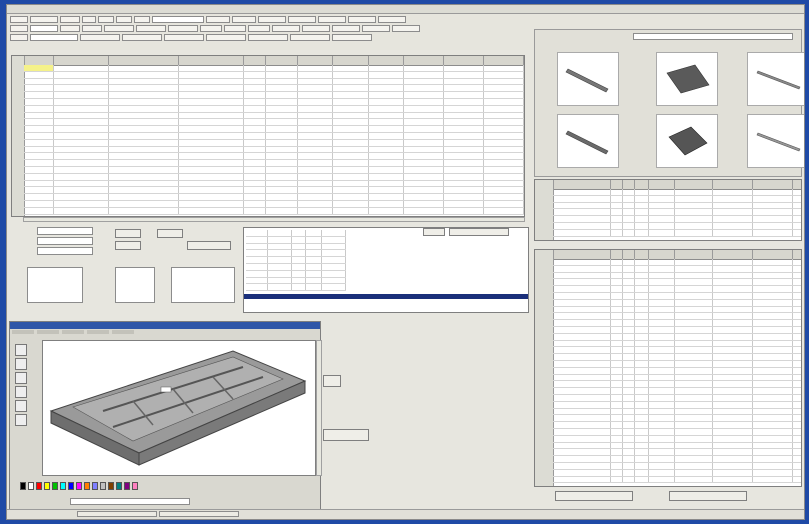  Describe the element at coordinates (123, 332) in the screenshot. I see `viewer-menu-item` at that location.